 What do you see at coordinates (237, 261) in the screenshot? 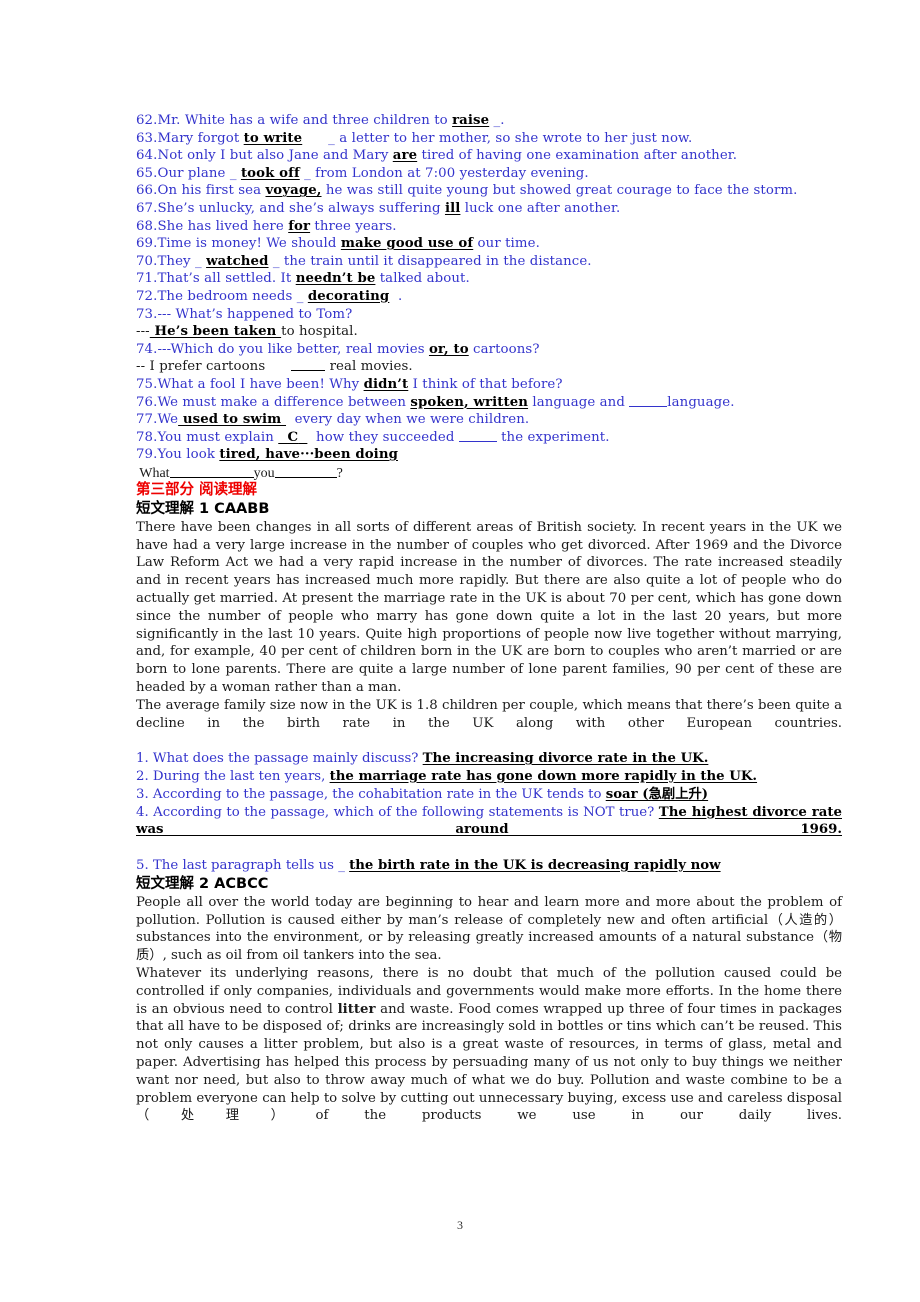
I see `exercise-answer: watched` at bounding box center [237, 261].